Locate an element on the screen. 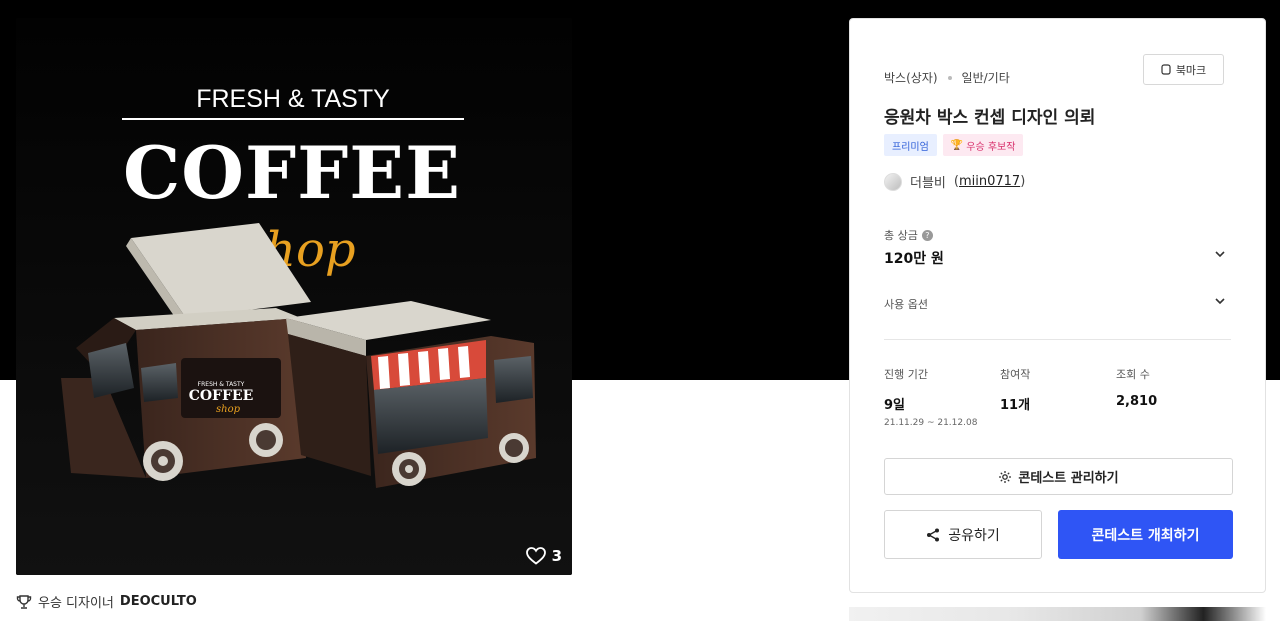 The height and width of the screenshot is (621, 1280). bookmark-label: 북마크 is located at coordinates (1191, 70).